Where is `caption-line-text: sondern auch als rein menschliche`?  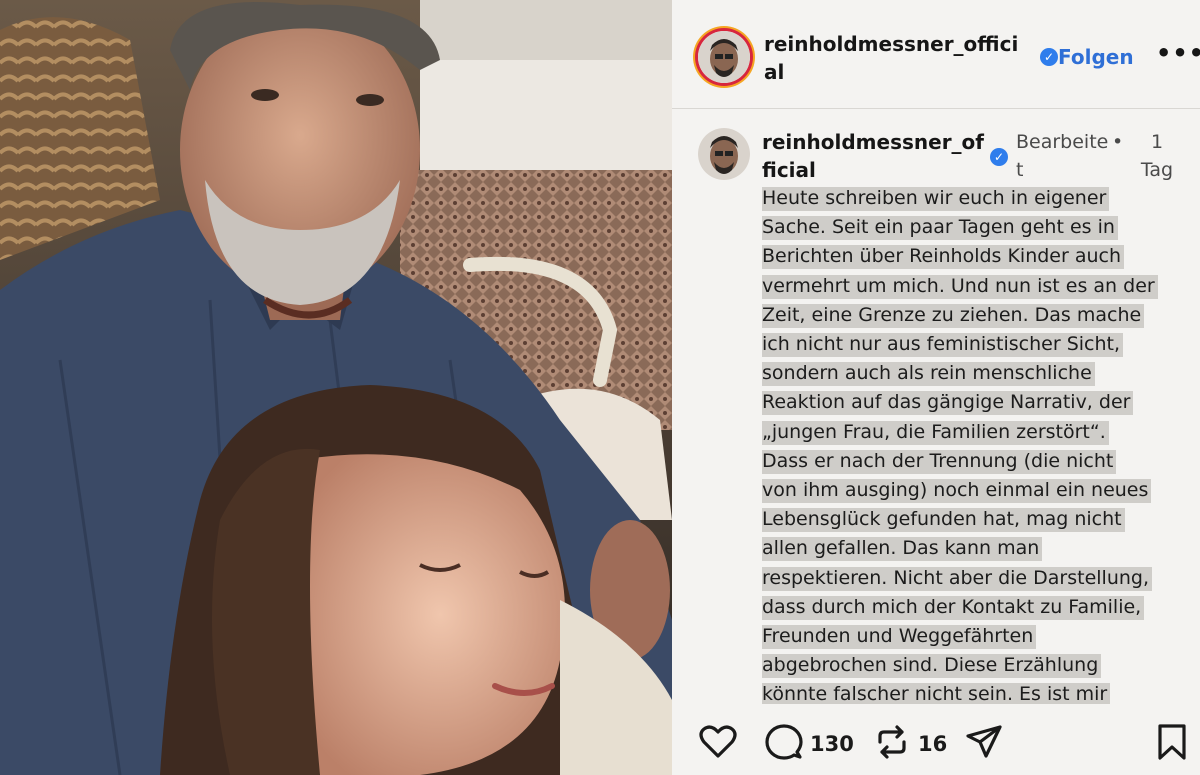
caption-line-text: sondern auch als rein menschliche is located at coordinates (928, 374).